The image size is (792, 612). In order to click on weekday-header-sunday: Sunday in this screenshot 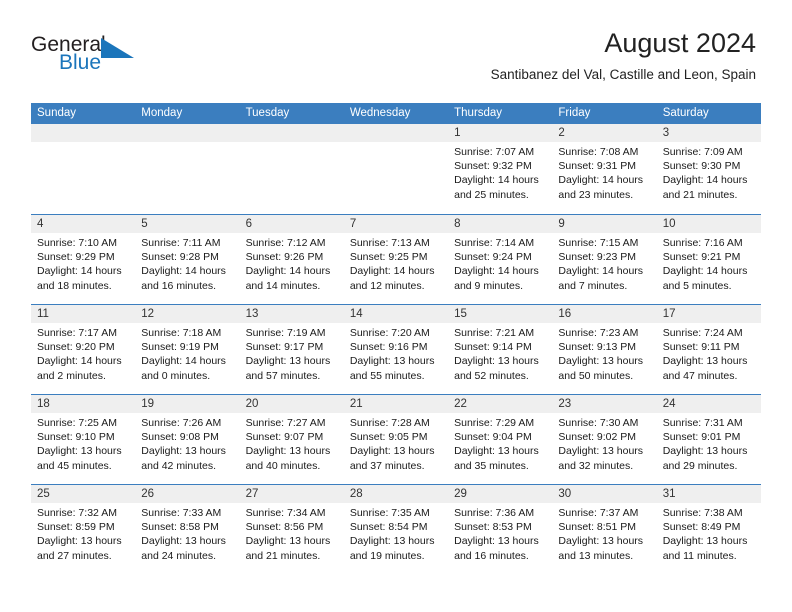, I will do `click(57, 113)`.